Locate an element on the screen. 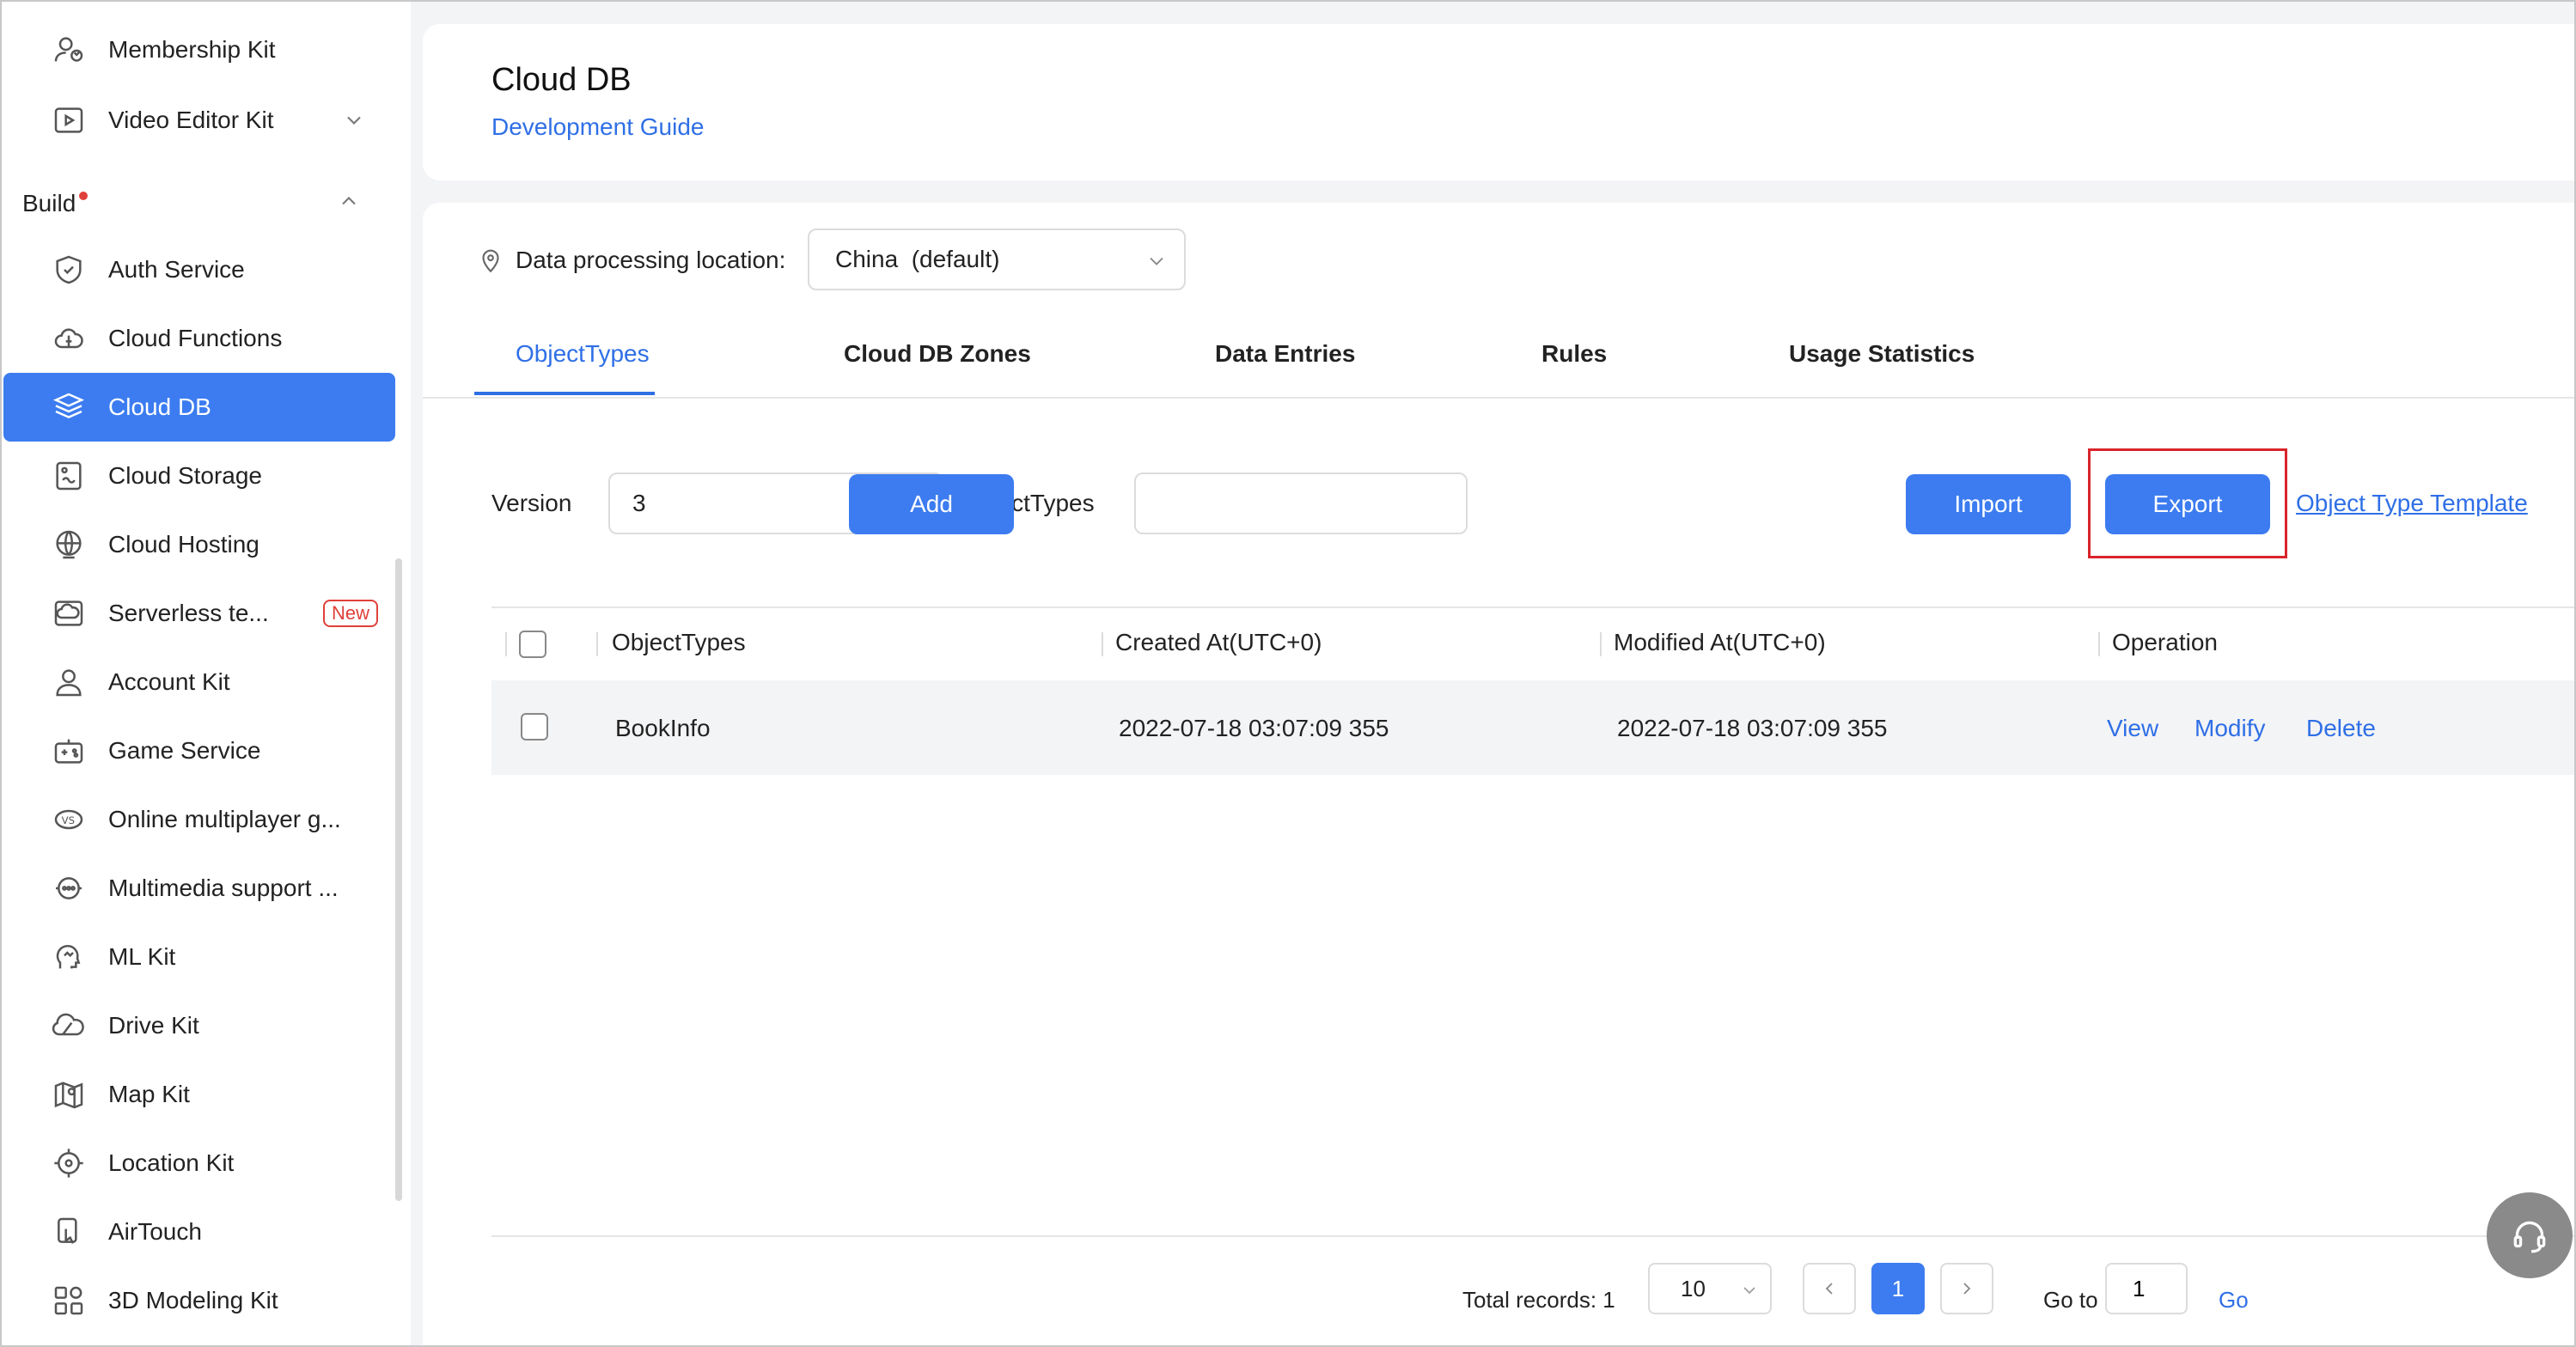 The width and height of the screenshot is (2576, 1347). column-header-operation: Operation is located at coordinates (2165, 642).